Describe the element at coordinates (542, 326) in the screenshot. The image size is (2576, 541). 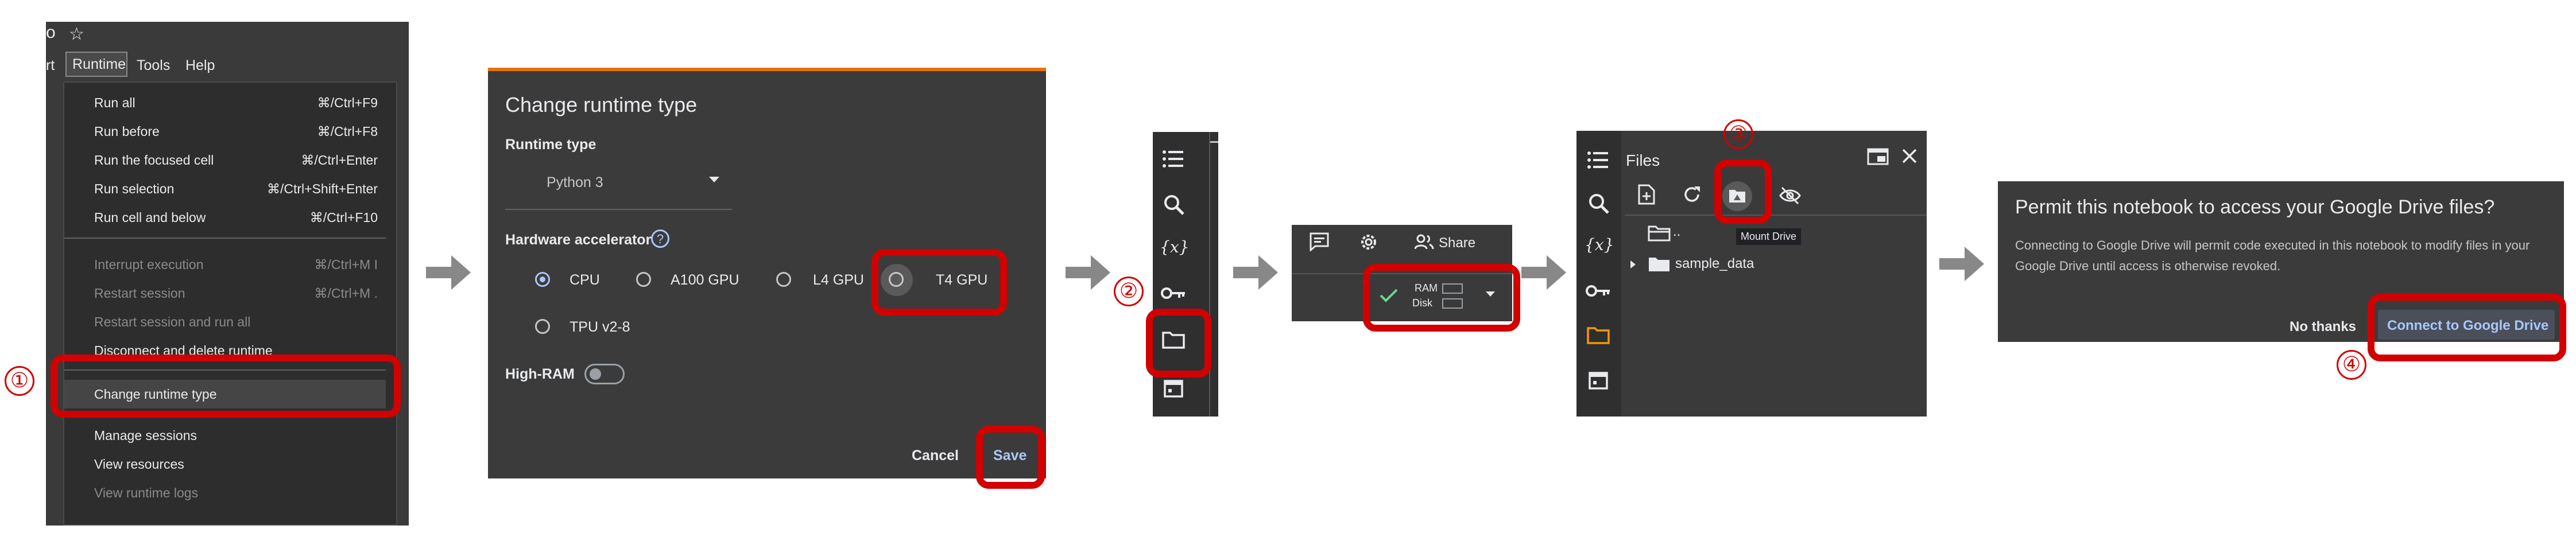
I see `radio-tpu` at that location.